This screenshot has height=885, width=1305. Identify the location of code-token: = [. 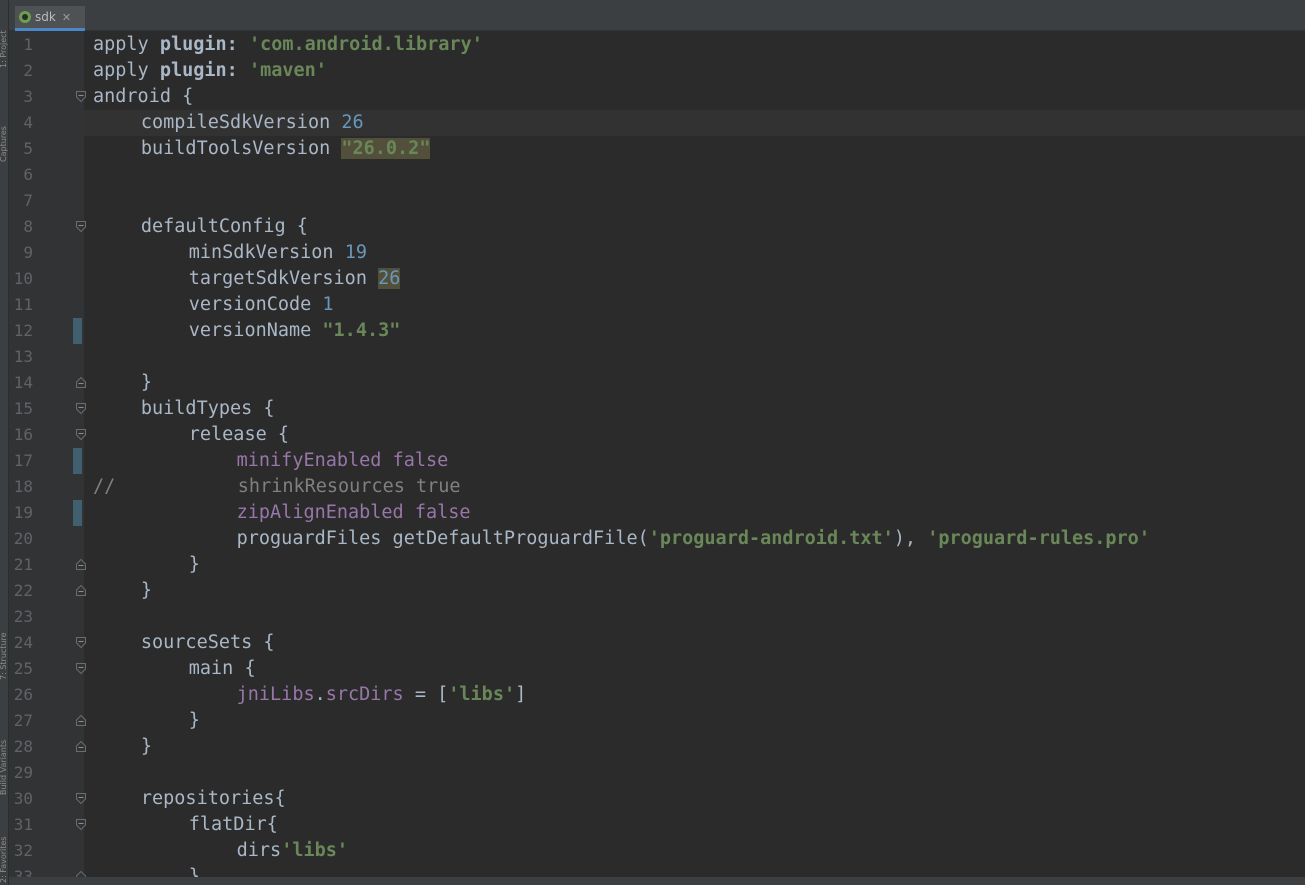
(426, 694).